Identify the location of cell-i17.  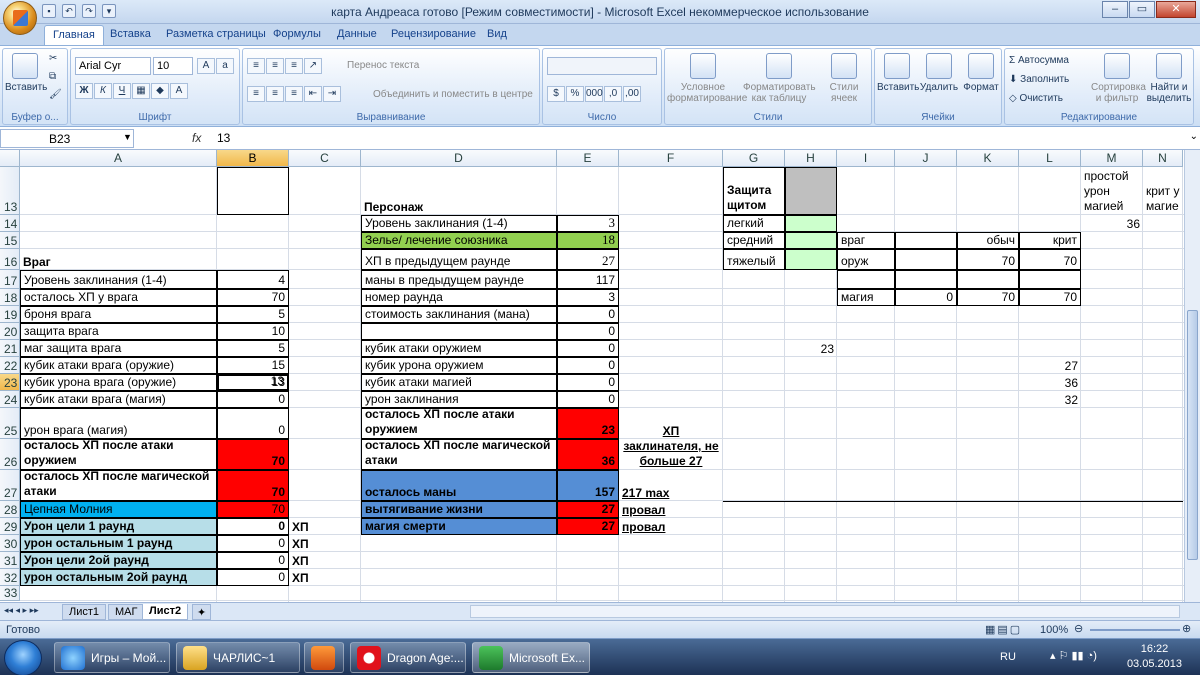
(866, 279).